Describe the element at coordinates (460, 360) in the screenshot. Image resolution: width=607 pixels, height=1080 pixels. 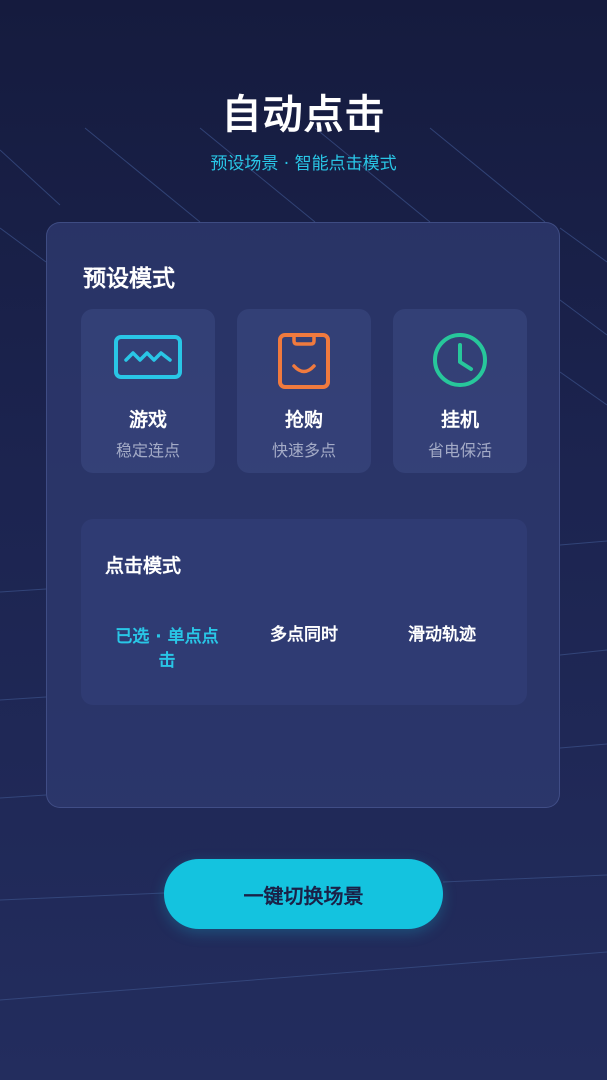
I see `clock-icon` at that location.